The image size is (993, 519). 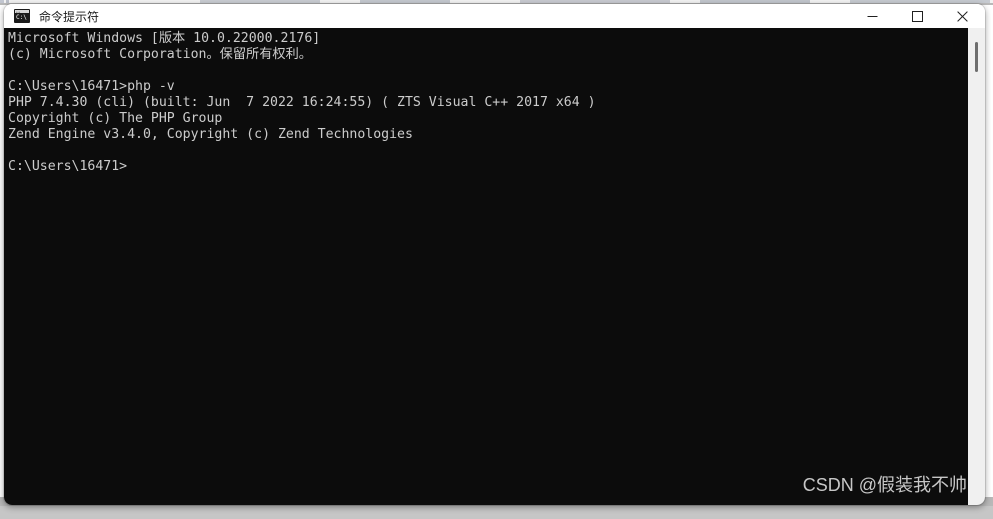 What do you see at coordinates (494, 16) in the screenshot?
I see `title-bar: ••• C:\ 命令提示符` at bounding box center [494, 16].